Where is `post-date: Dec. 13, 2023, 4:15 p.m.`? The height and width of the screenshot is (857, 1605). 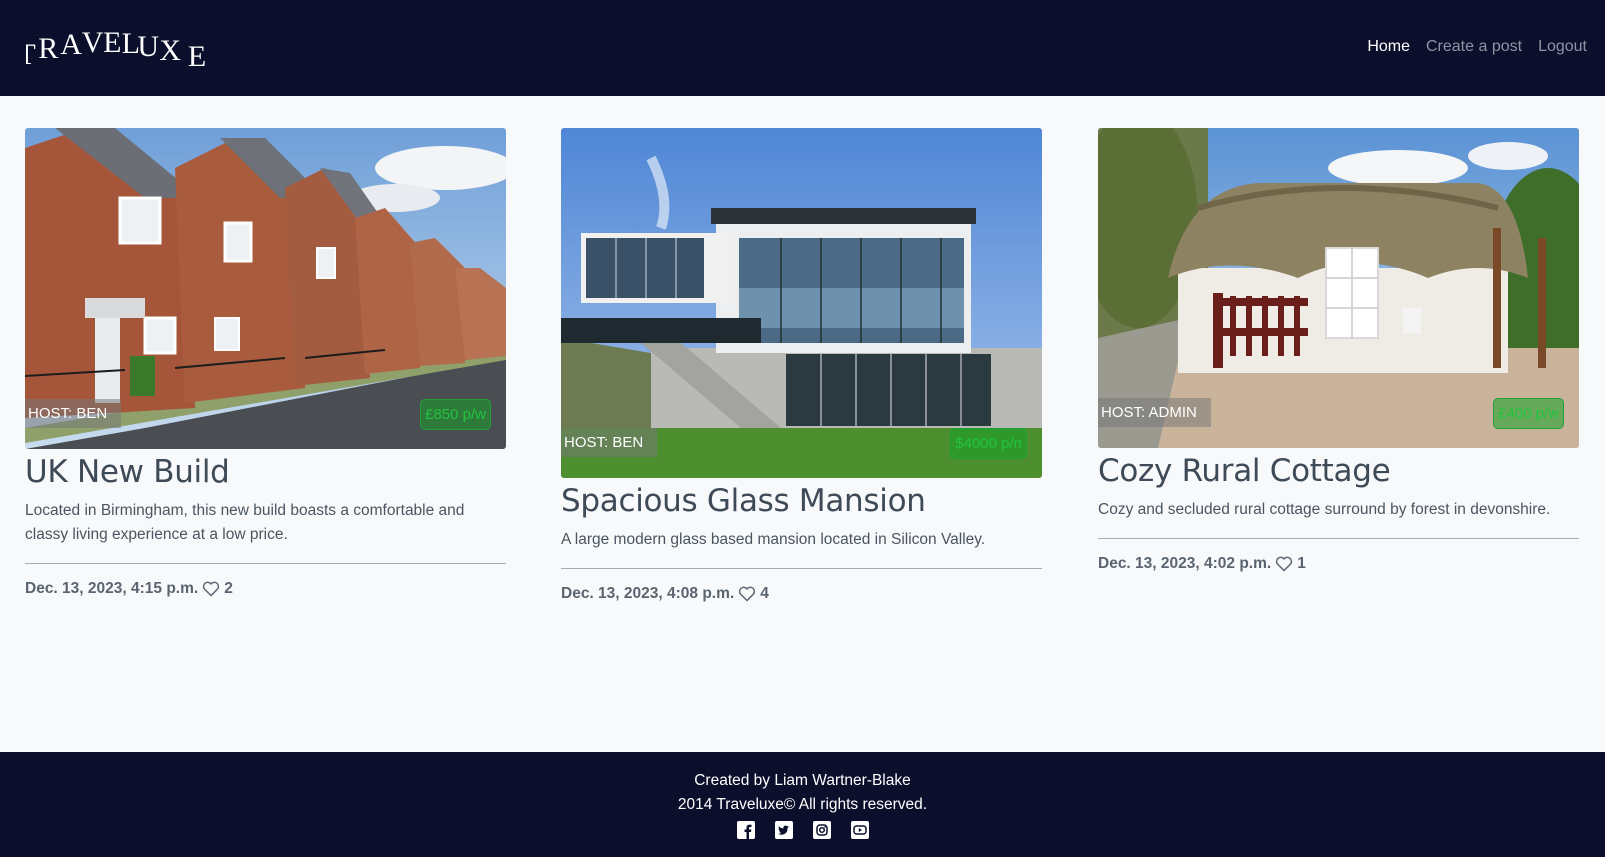 post-date: Dec. 13, 2023, 4:15 p.m. is located at coordinates (112, 588).